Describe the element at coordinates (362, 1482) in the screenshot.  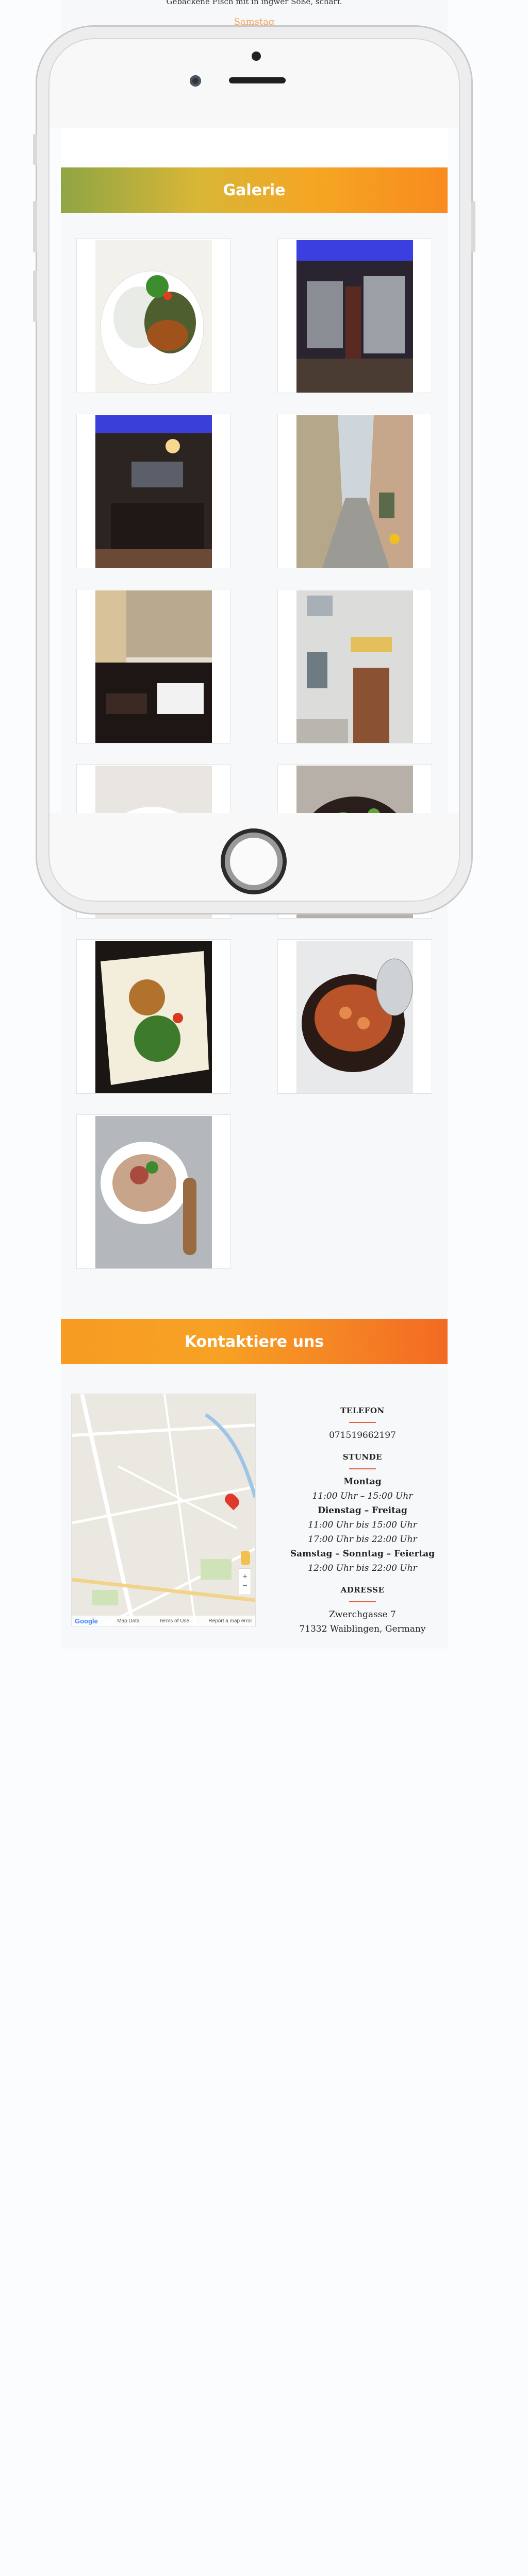
I see `hours-day: Montag` at that location.